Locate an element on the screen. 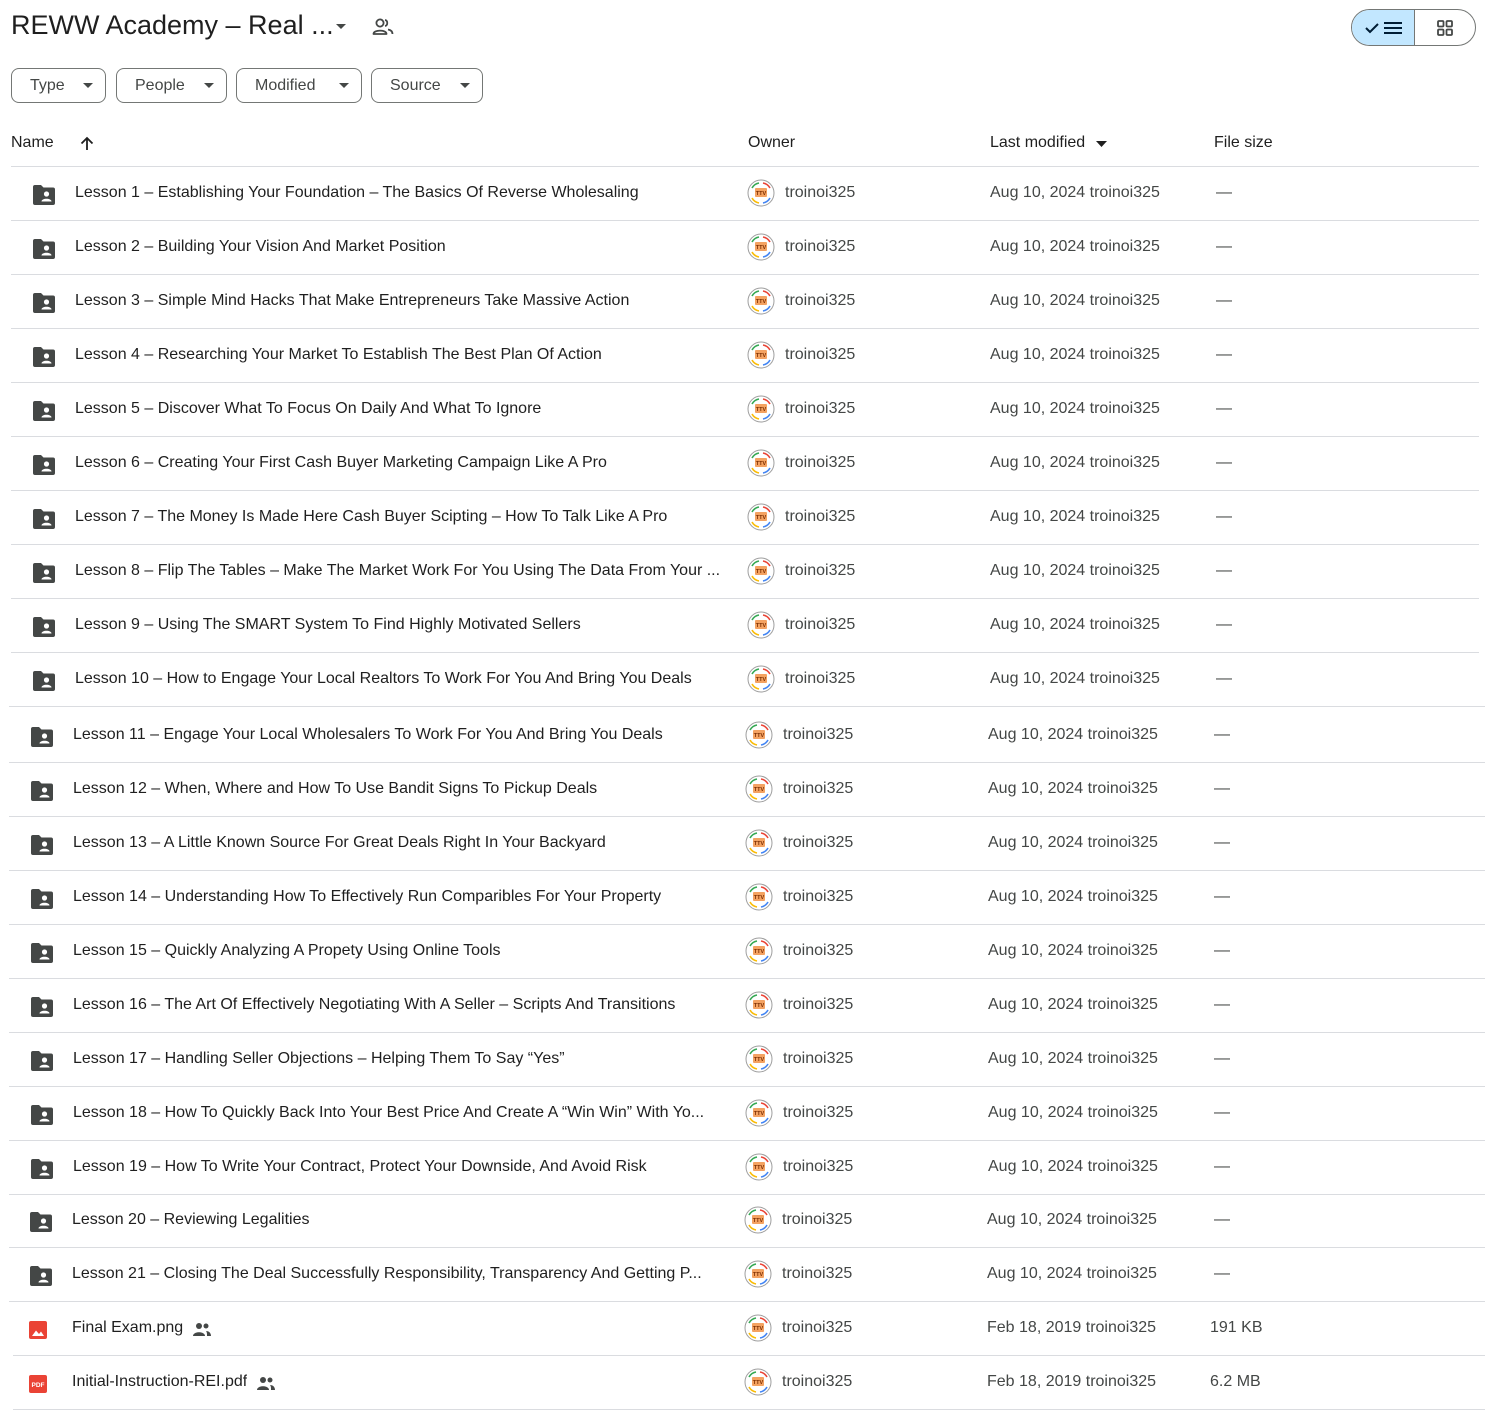  file-size: 6.2 MB is located at coordinates (1235, 1381).